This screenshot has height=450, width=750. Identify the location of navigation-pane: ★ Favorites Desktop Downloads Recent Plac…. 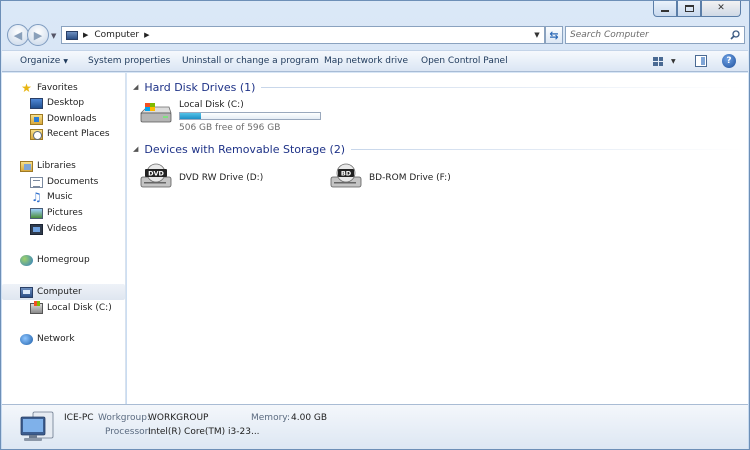
(64, 238).